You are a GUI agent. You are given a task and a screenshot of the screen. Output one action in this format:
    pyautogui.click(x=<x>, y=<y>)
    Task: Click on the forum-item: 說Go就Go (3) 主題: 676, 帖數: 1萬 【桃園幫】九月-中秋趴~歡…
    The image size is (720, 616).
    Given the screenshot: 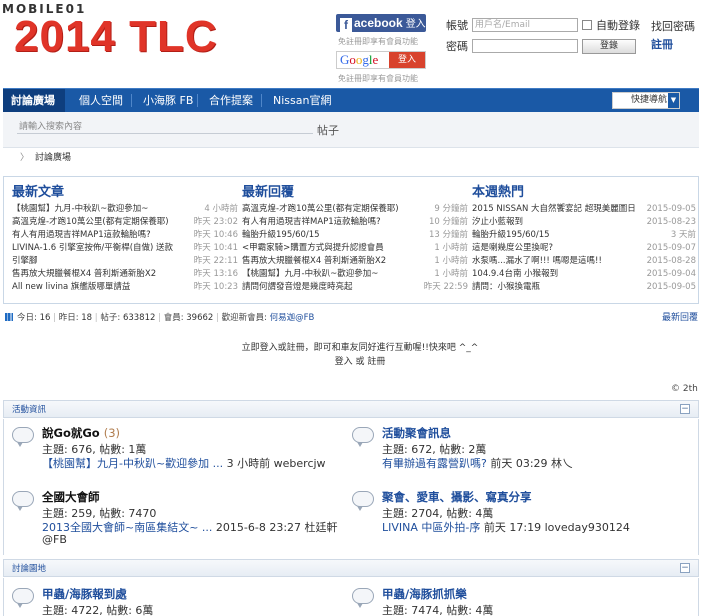 What is the action you would take?
    pyautogui.click(x=177, y=455)
    